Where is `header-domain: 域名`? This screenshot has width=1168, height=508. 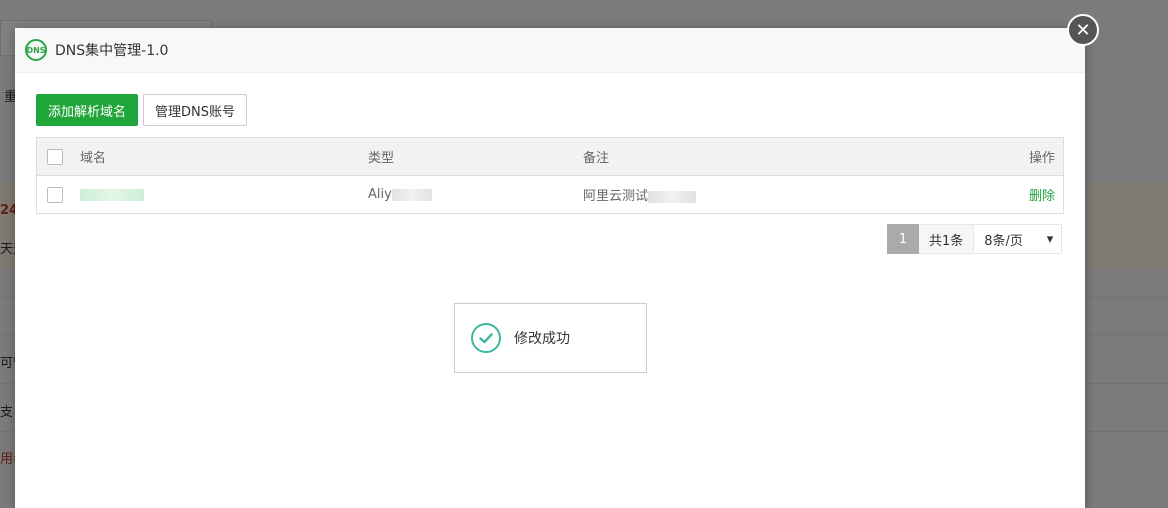 header-domain: 域名 is located at coordinates (93, 158).